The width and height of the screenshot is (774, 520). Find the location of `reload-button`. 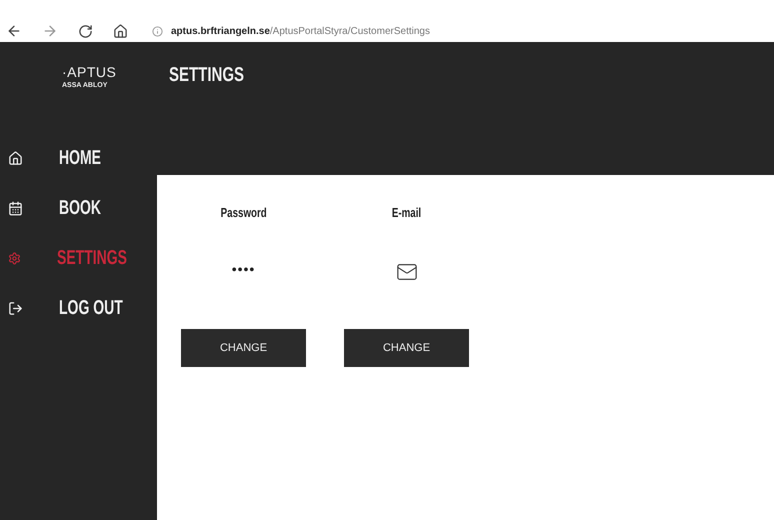

reload-button is located at coordinates (85, 31).